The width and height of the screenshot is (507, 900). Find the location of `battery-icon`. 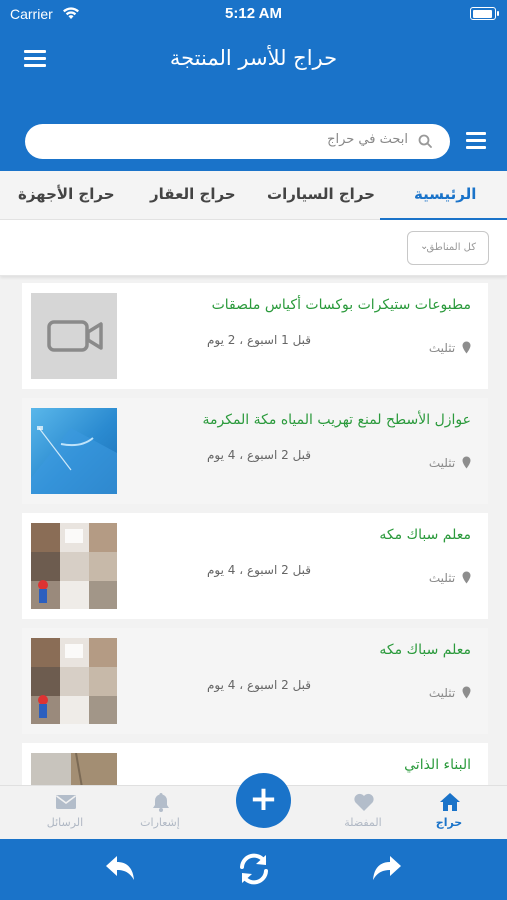

battery-icon is located at coordinates (484, 13).